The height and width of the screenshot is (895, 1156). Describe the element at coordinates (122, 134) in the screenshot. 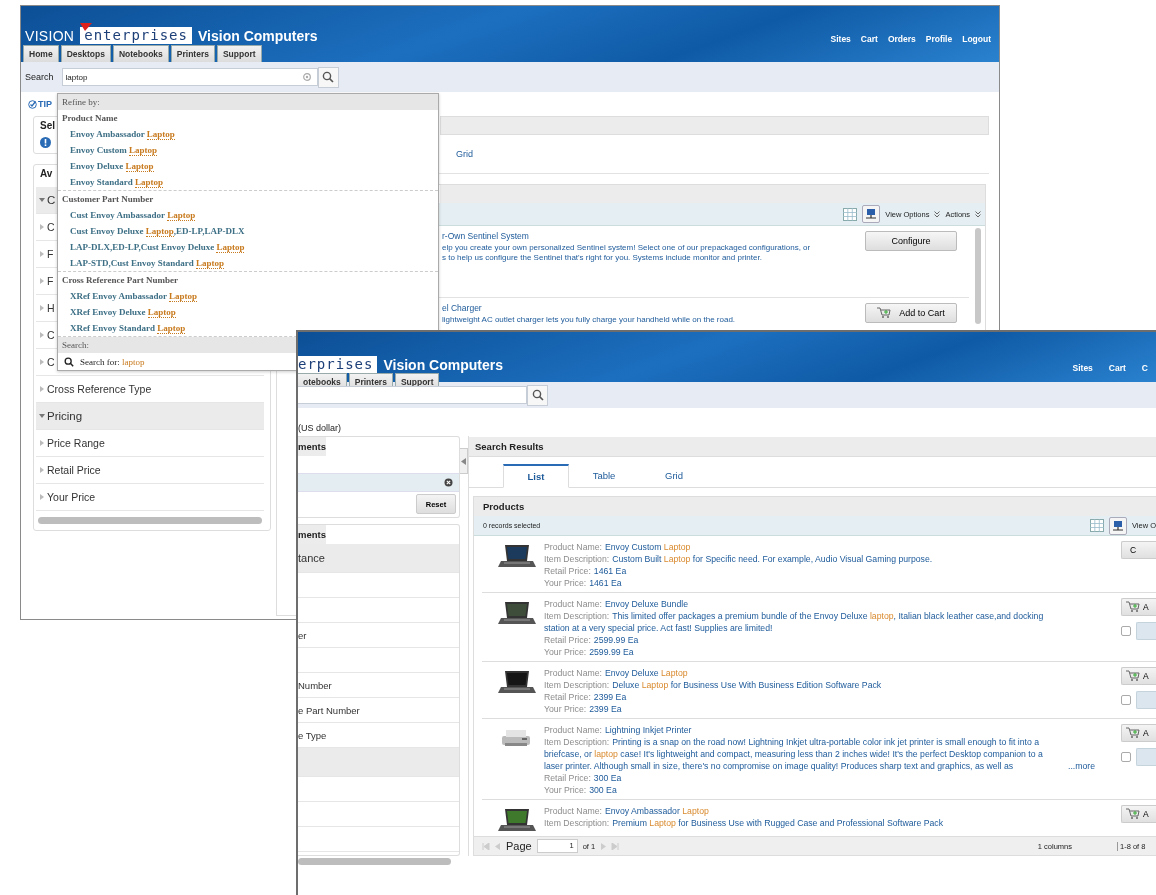

I see `suggestion-item: Envoy Ambassador Laptop` at that location.